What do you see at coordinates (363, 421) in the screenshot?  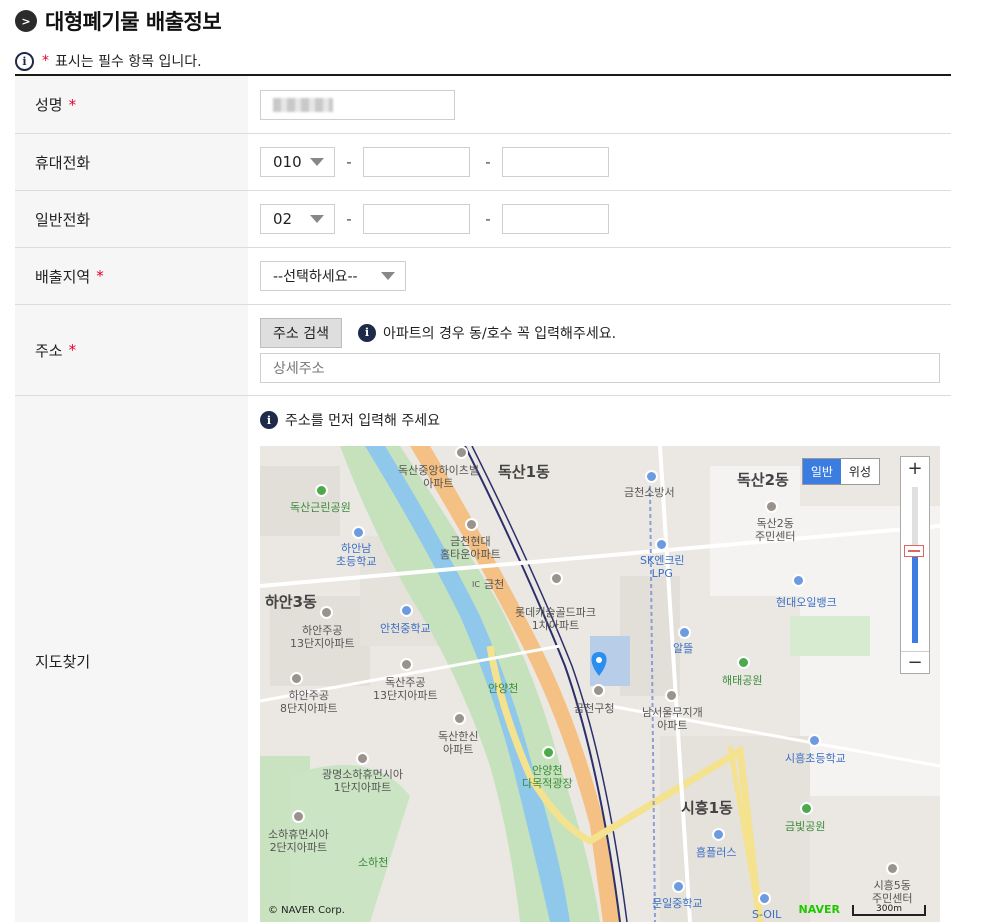 I see `map-hint-text: 주소를 먼저 입력해 주세요` at bounding box center [363, 421].